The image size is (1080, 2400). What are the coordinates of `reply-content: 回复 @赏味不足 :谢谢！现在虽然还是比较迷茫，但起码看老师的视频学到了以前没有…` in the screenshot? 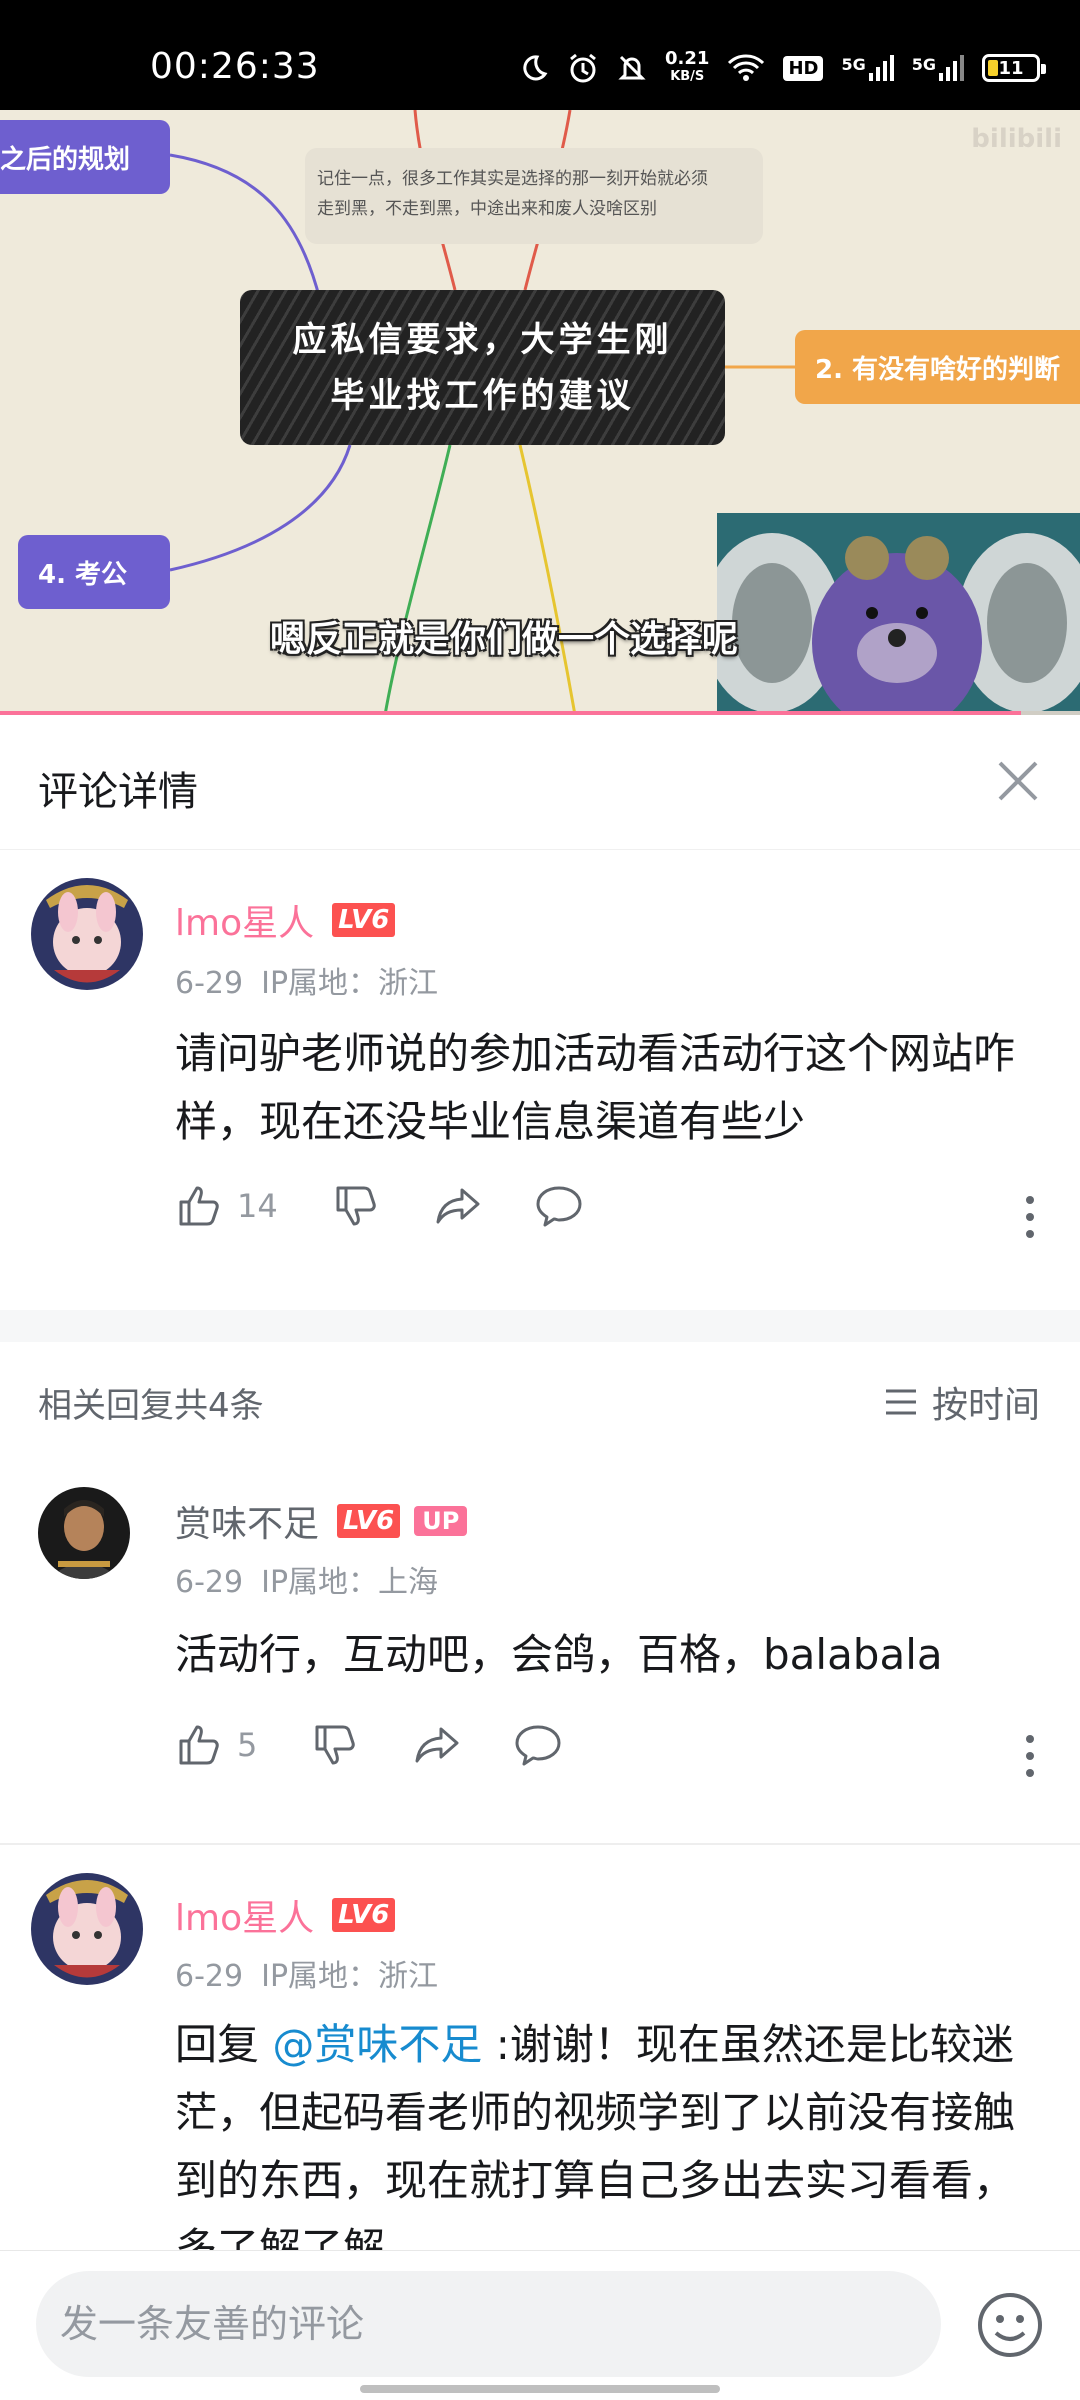 It's located at (610, 2130).